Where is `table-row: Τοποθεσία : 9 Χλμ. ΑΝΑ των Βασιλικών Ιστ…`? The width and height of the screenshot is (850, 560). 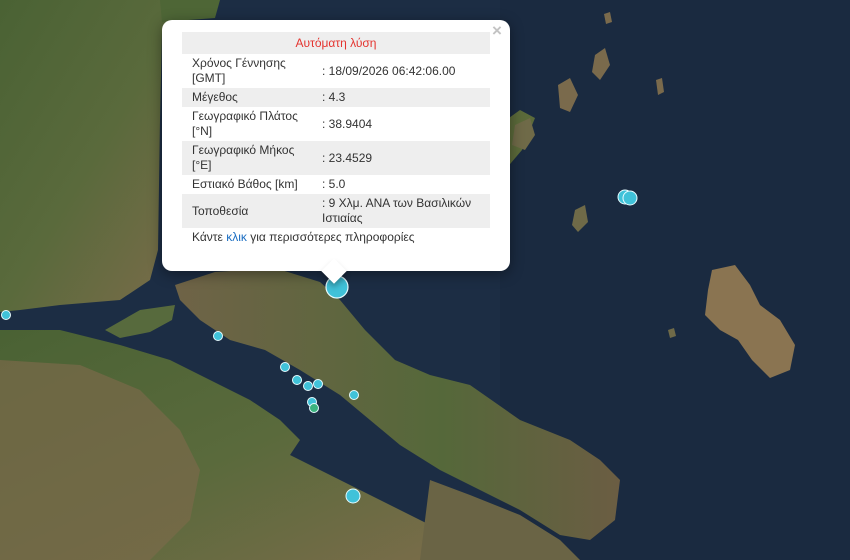 table-row: Τοποθεσία : 9 Χλμ. ΑΝΑ των Βασιλικών Ιστ… is located at coordinates (336, 211).